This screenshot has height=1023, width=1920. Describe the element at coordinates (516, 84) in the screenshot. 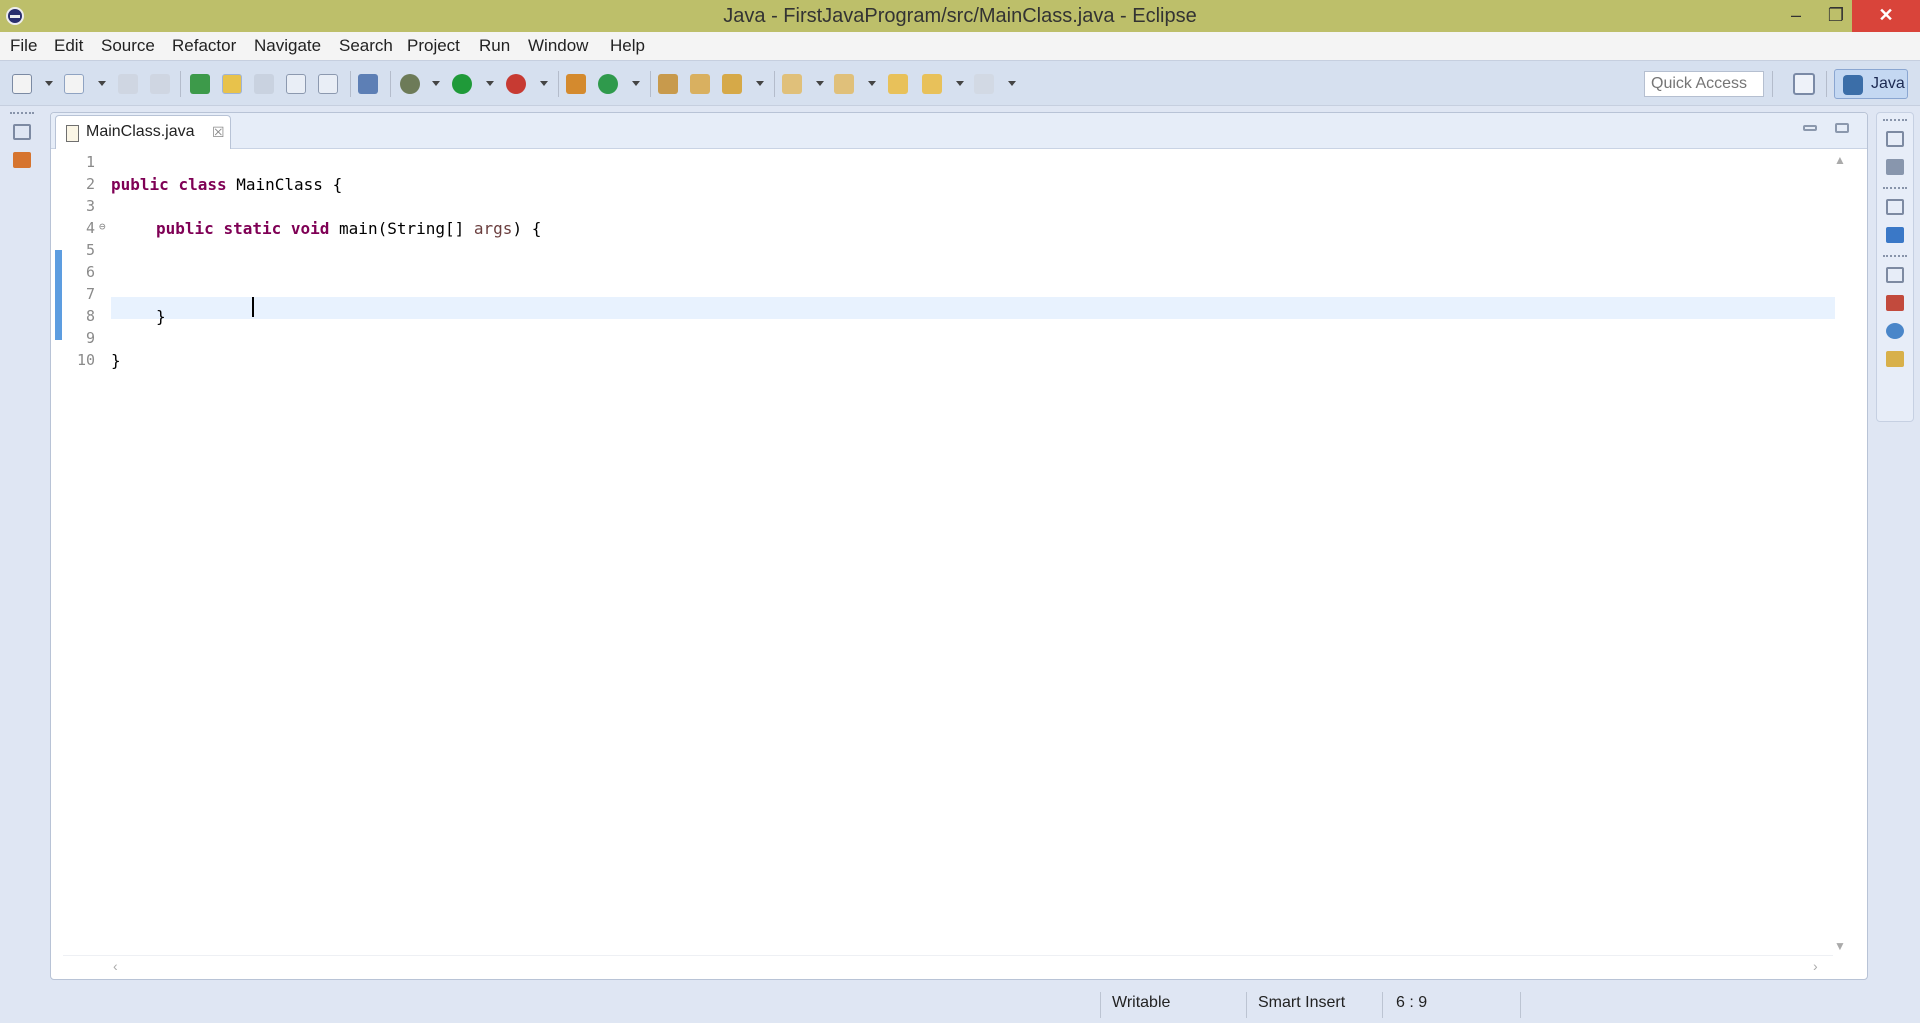

I see `external-tools-icon` at that location.